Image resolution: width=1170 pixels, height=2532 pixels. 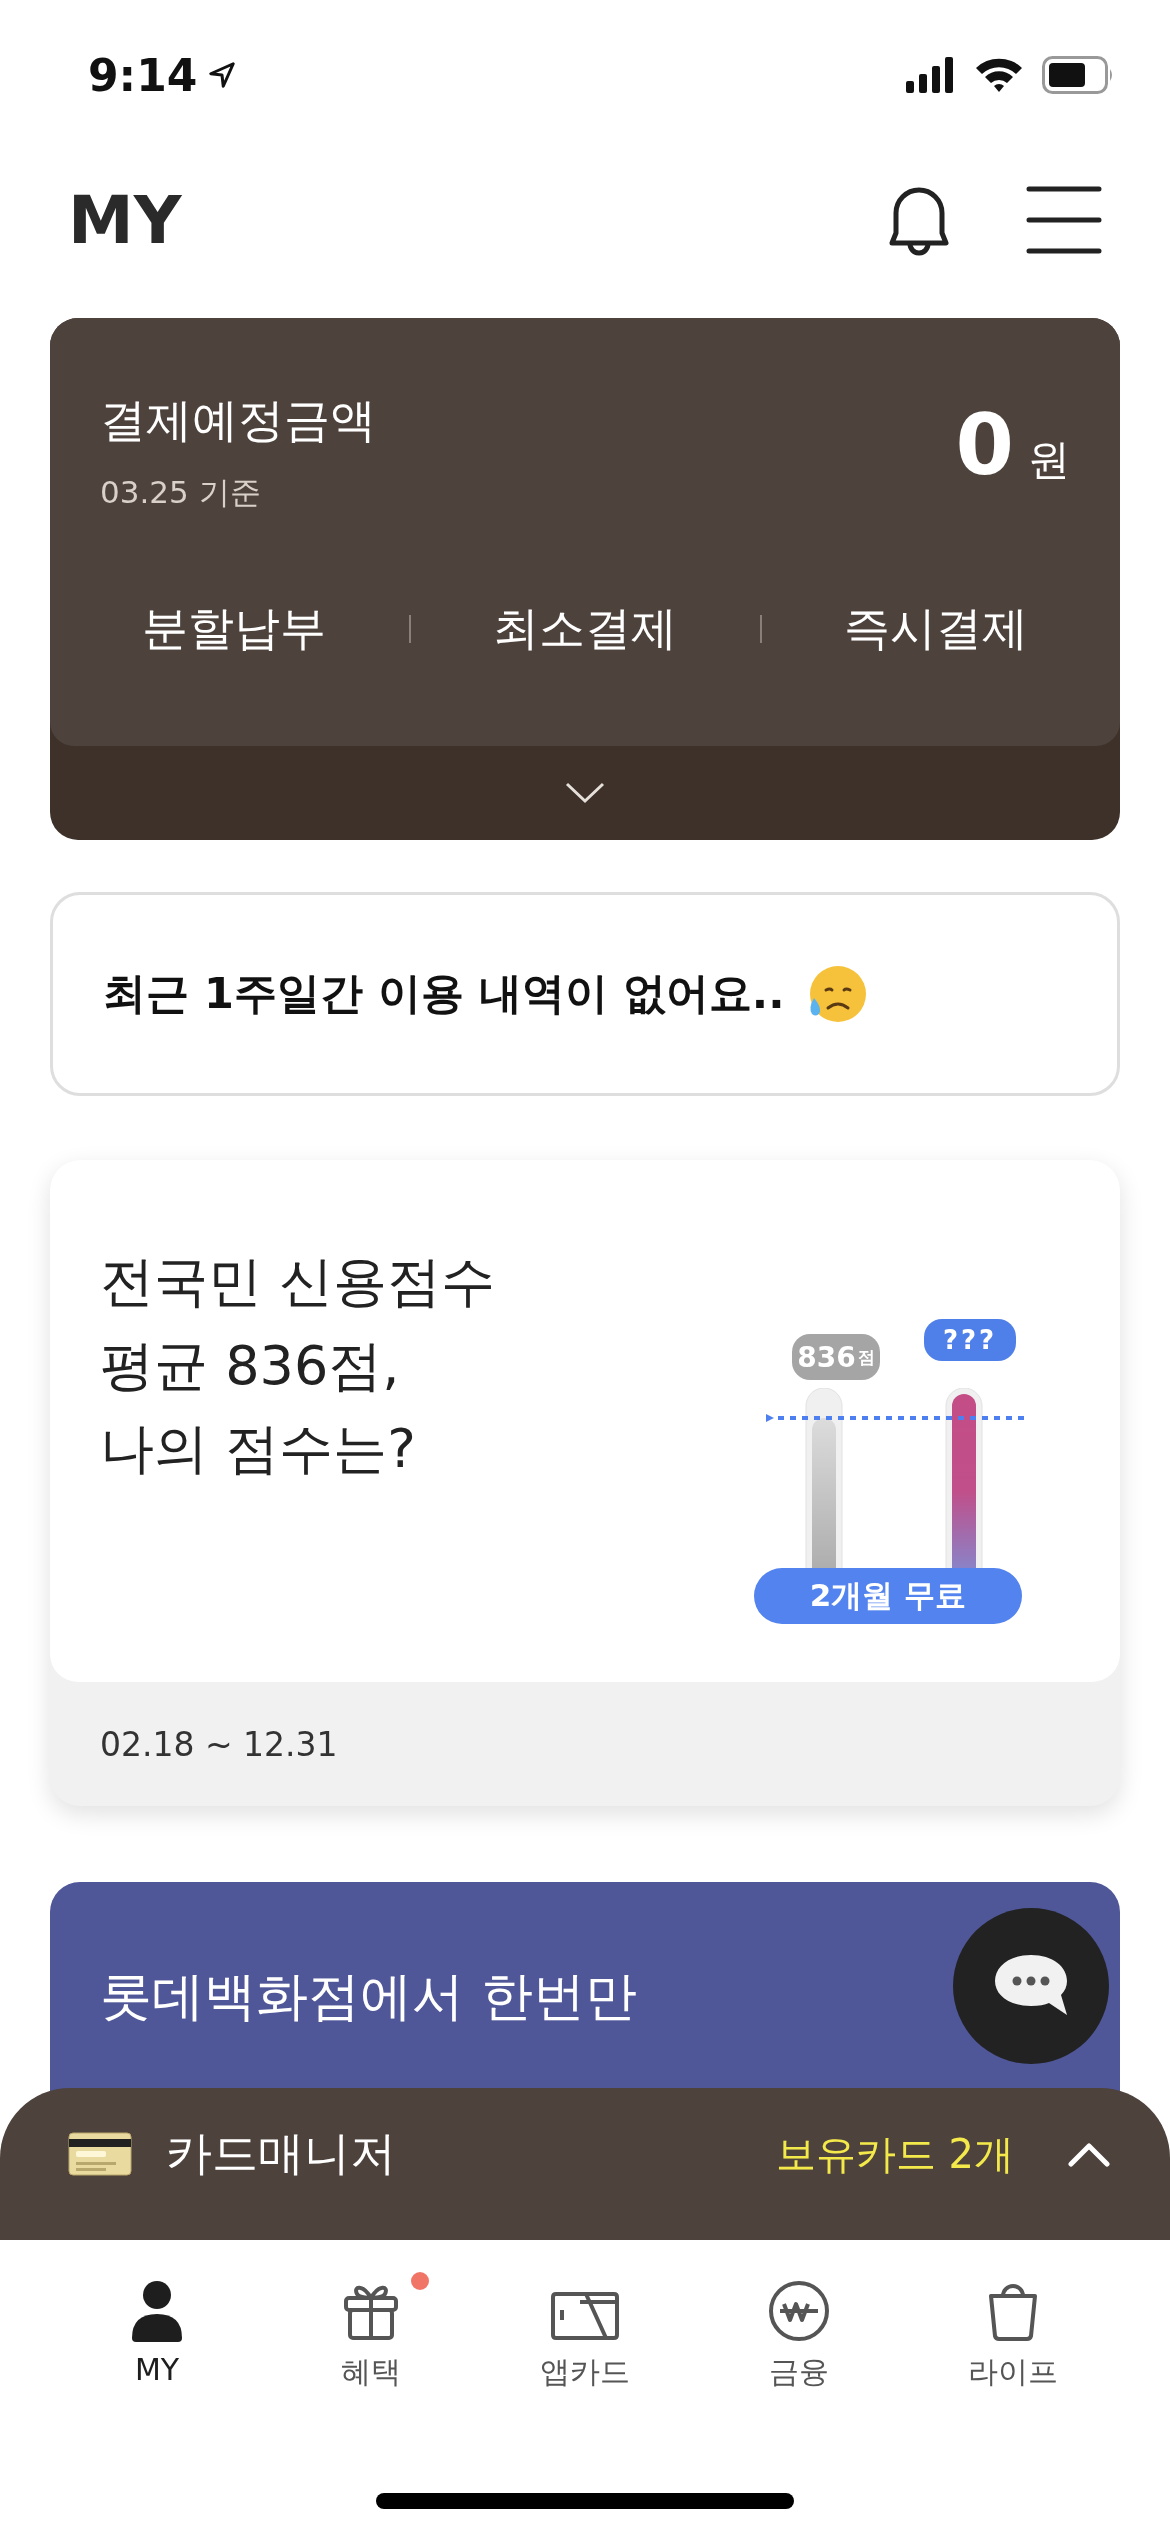 I want to click on signal-icon, so click(x=931, y=75).